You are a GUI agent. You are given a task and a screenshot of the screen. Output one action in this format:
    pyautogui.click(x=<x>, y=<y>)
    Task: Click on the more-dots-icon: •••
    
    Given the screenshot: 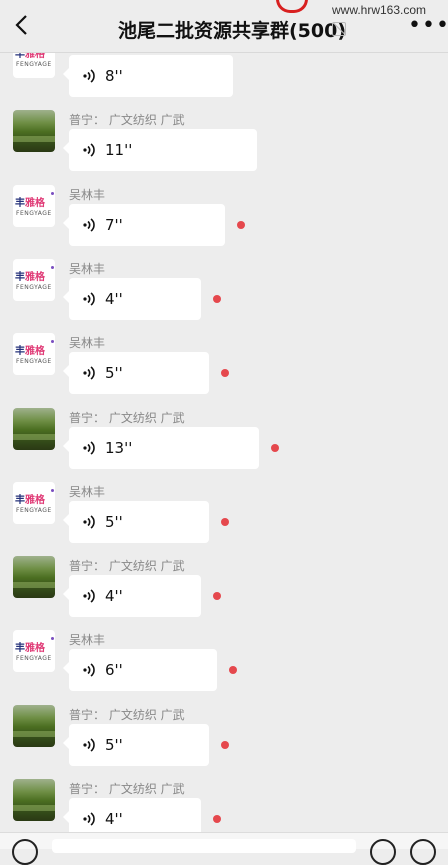 What is the action you would take?
    pyautogui.click(x=428, y=26)
    